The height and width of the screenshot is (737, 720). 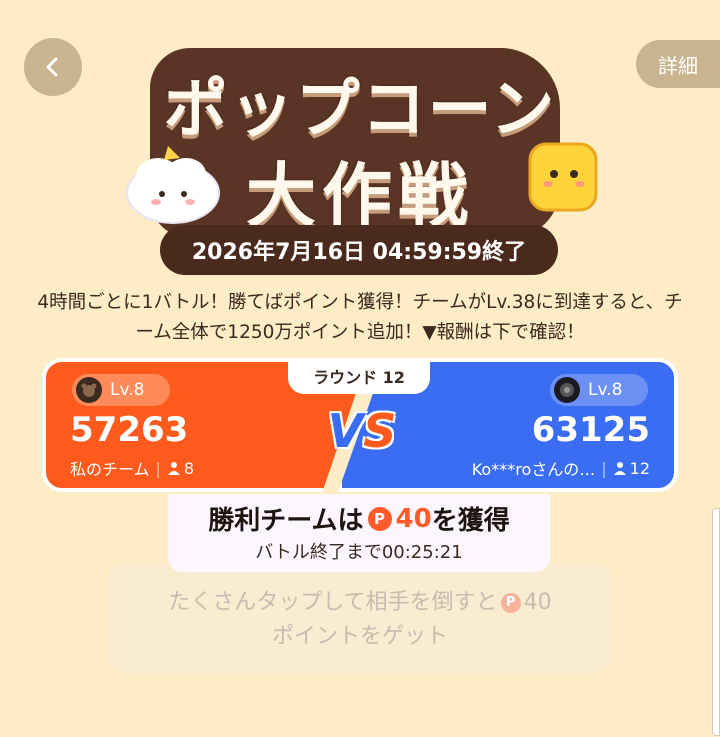 I want to click on tap-hint-amount: 40, so click(x=537, y=602).